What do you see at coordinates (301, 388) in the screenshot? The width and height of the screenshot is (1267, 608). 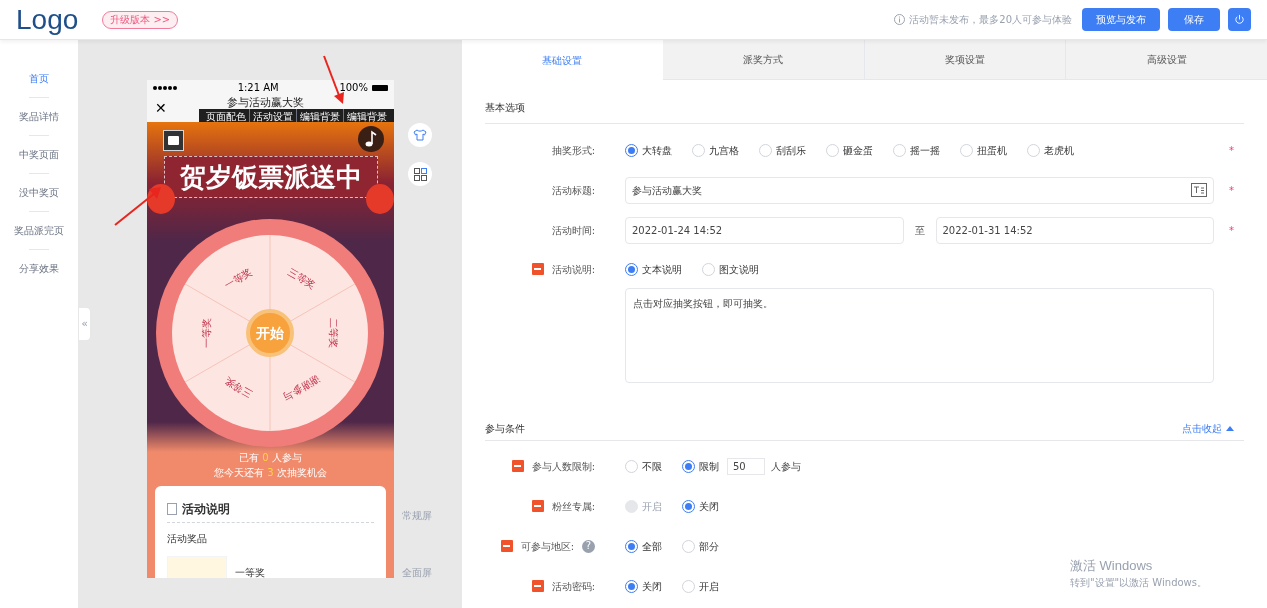 I see `wheel-prize-label: 谢谢参与` at bounding box center [301, 388].